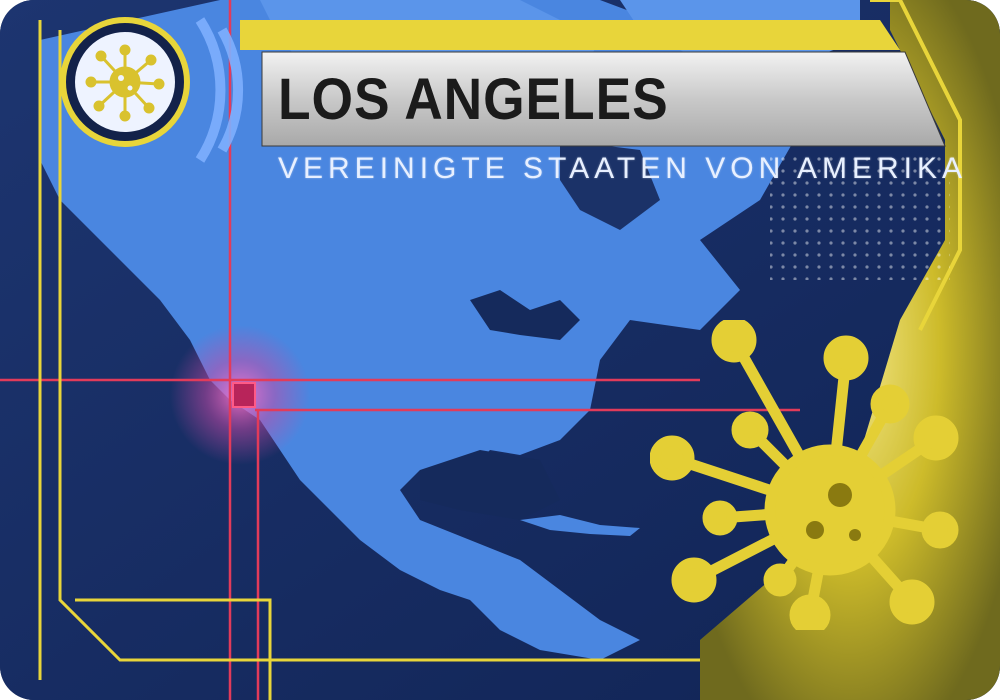  What do you see at coordinates (244, 395) in the screenshot?
I see `city-marker` at bounding box center [244, 395].